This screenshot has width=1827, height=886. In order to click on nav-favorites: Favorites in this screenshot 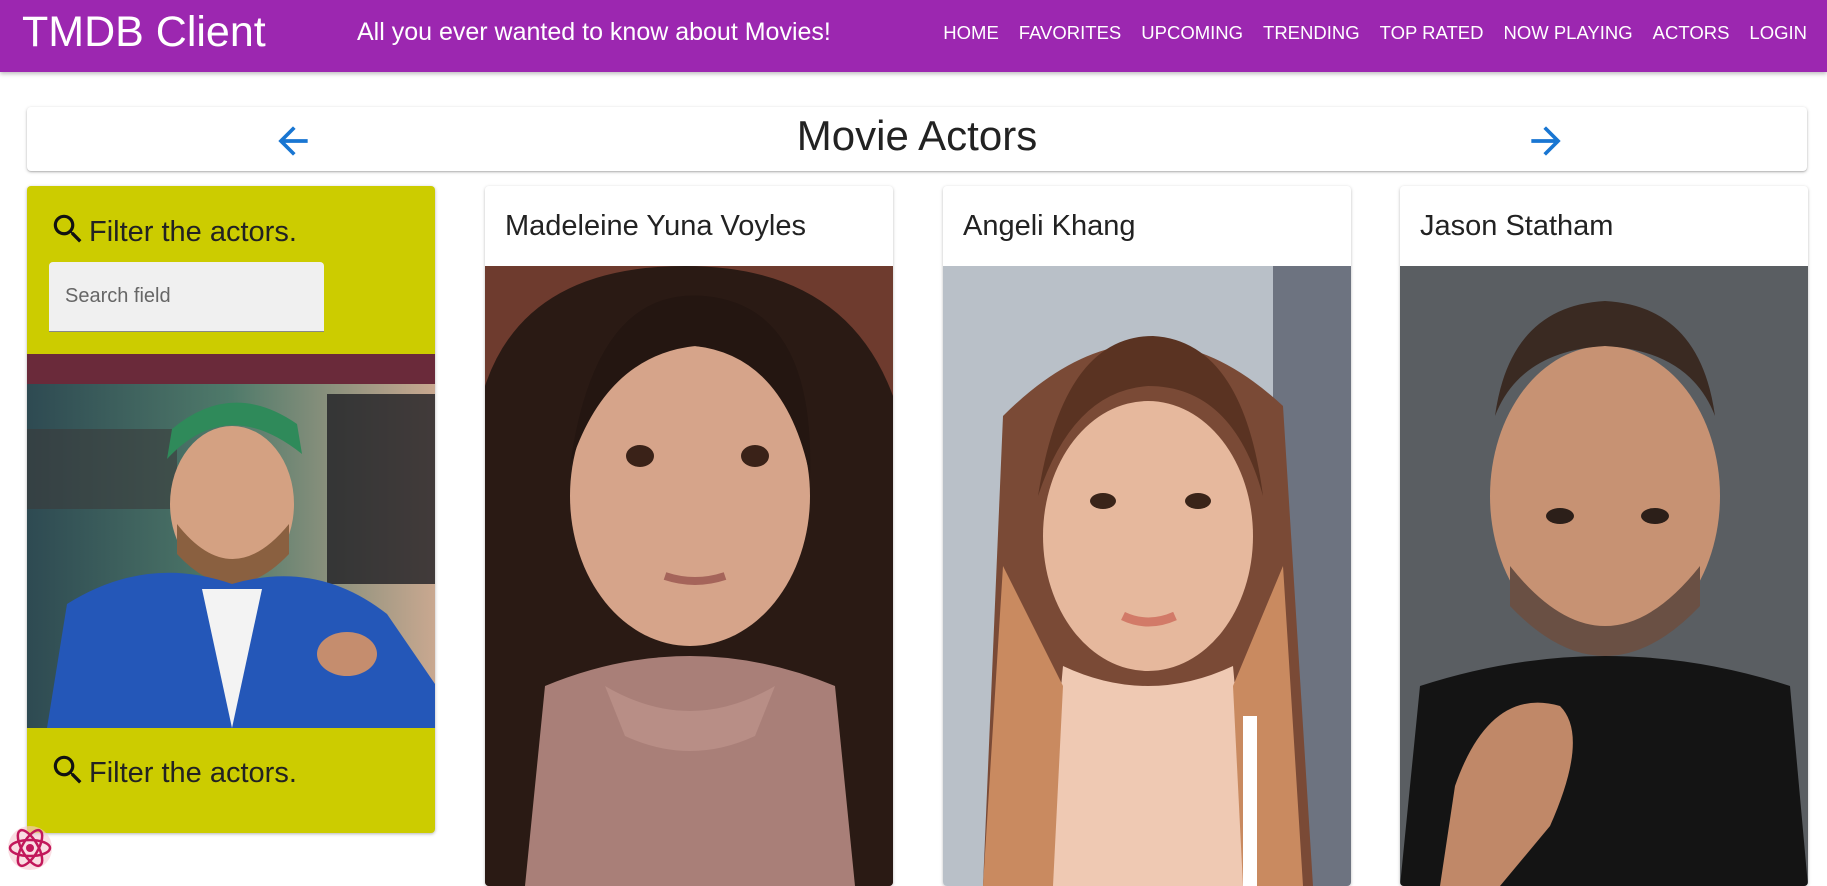, I will do `click(1070, 33)`.